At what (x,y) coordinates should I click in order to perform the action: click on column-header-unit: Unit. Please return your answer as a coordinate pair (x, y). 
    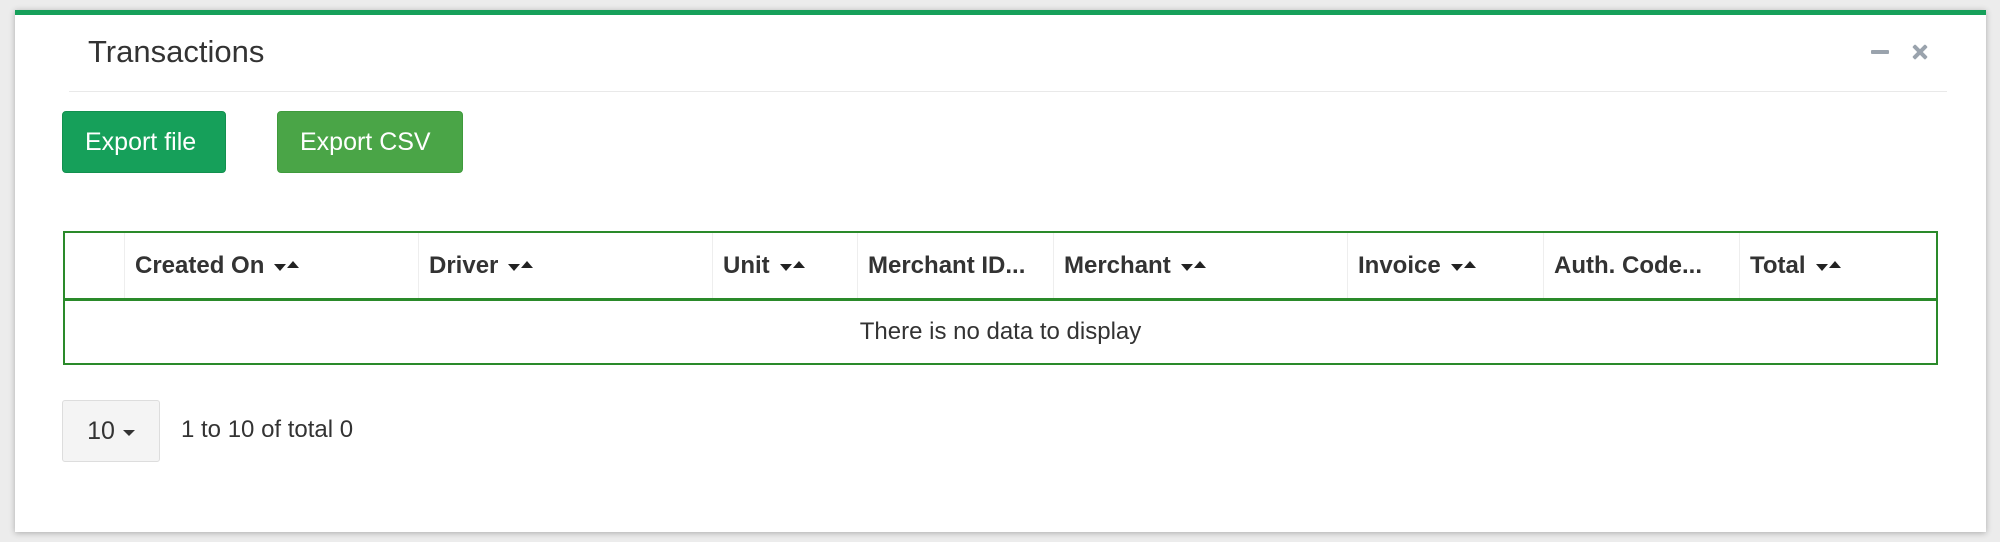
    Looking at the image, I should click on (785, 265).